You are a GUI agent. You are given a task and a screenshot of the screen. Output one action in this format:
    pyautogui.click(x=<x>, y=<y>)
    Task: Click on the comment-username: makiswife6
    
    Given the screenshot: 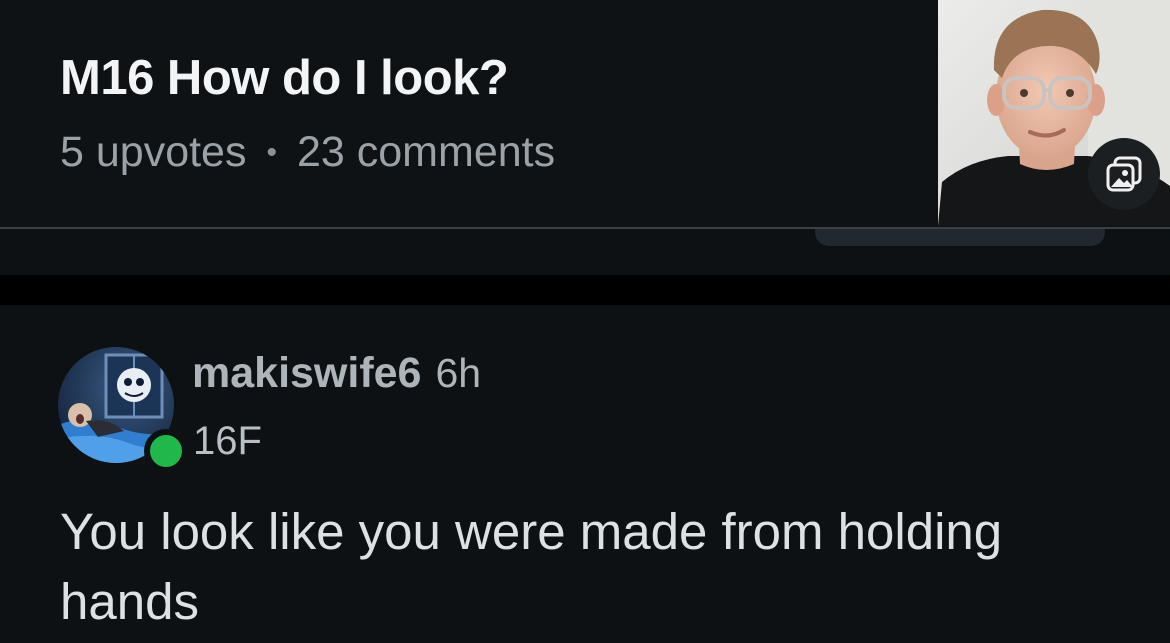 What is the action you would take?
    pyautogui.click(x=306, y=373)
    